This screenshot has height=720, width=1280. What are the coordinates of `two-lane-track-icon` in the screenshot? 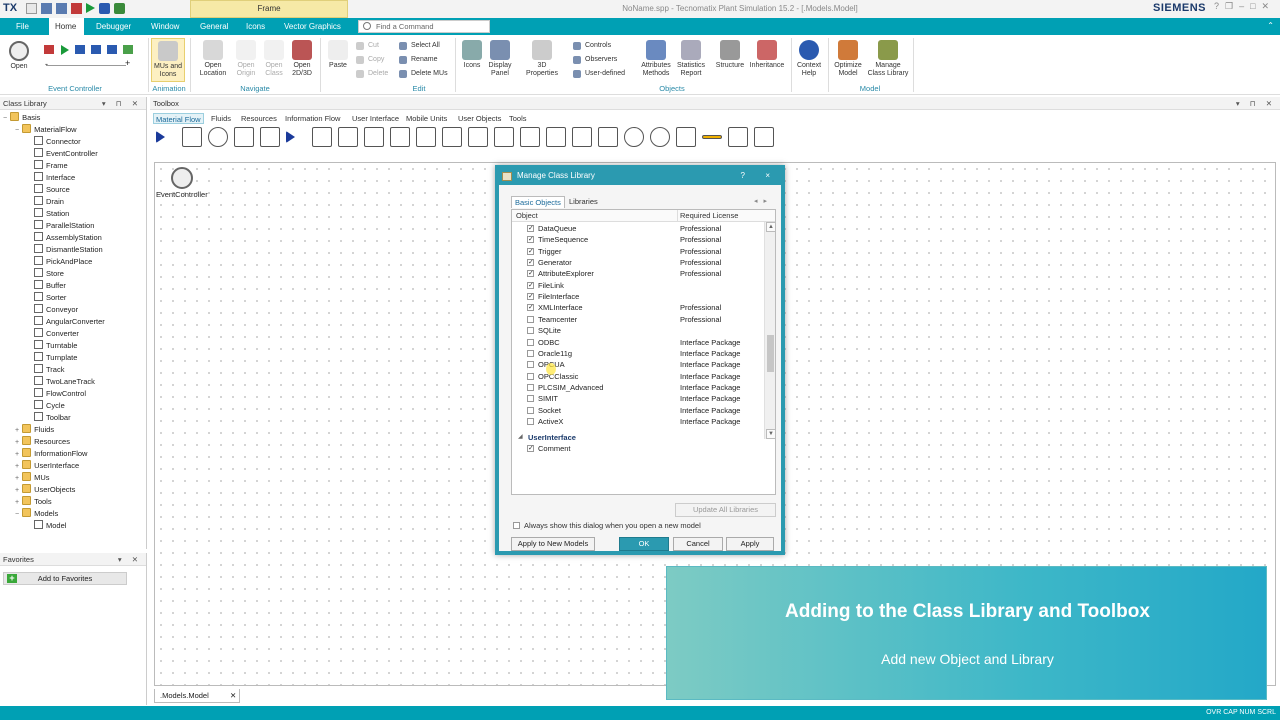 It's located at (712, 137).